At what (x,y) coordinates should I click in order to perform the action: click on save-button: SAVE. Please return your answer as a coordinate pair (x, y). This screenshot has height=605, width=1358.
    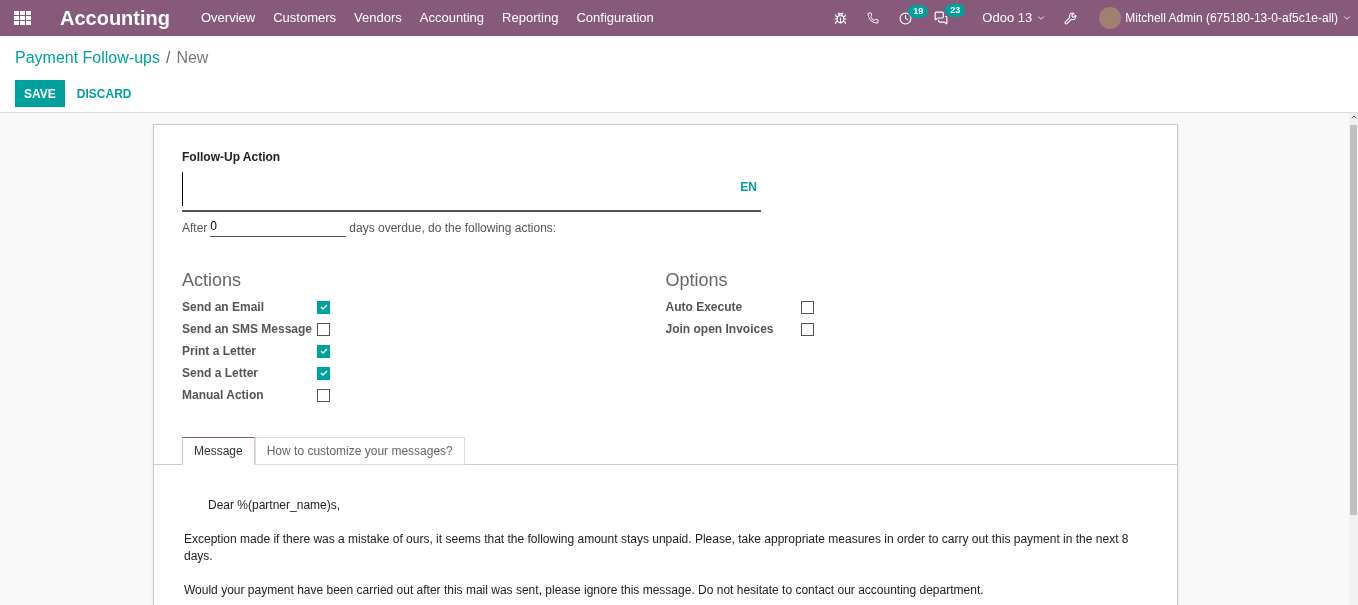
    Looking at the image, I should click on (40, 93).